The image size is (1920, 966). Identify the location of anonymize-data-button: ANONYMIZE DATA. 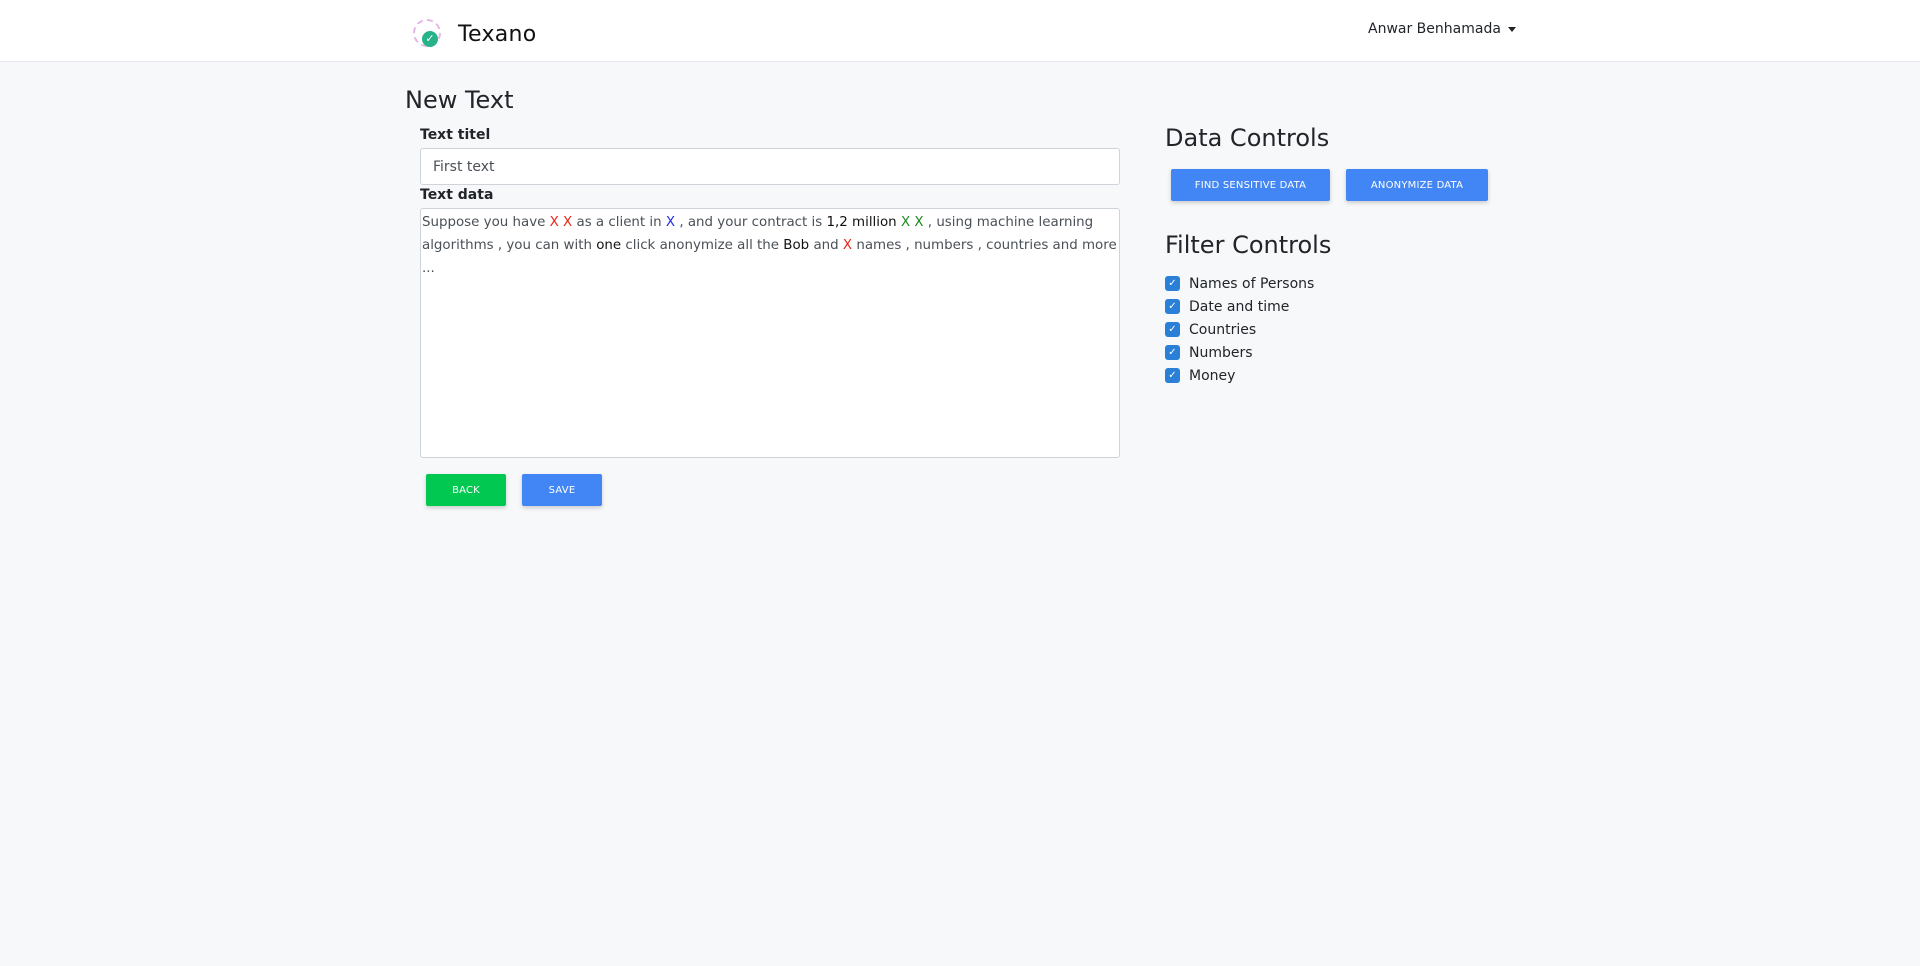
(1417, 185).